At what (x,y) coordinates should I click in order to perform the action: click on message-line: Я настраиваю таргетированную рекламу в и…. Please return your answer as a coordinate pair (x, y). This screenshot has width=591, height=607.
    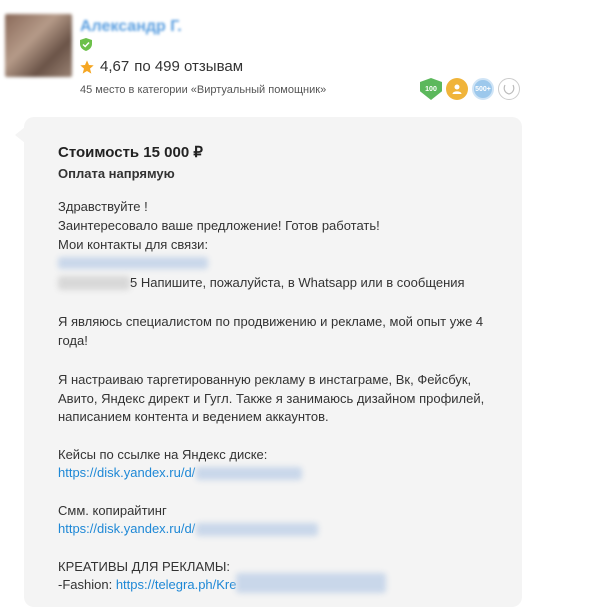
    Looking at the image, I should click on (265, 379).